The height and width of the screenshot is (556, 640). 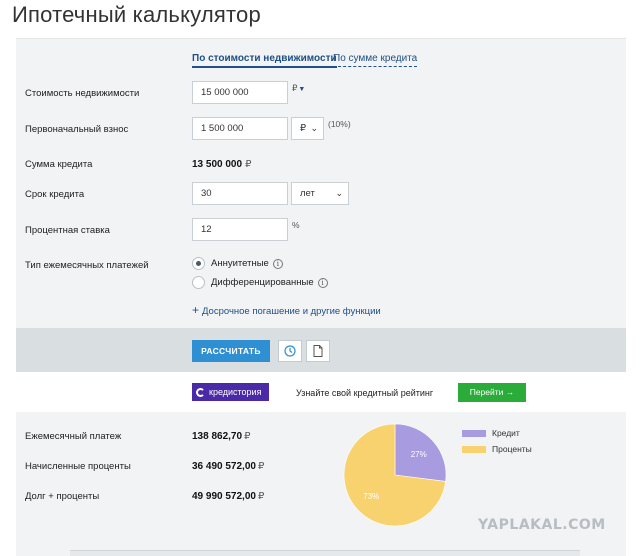 I want to click on term-label: Срок кредита, so click(x=55, y=194).